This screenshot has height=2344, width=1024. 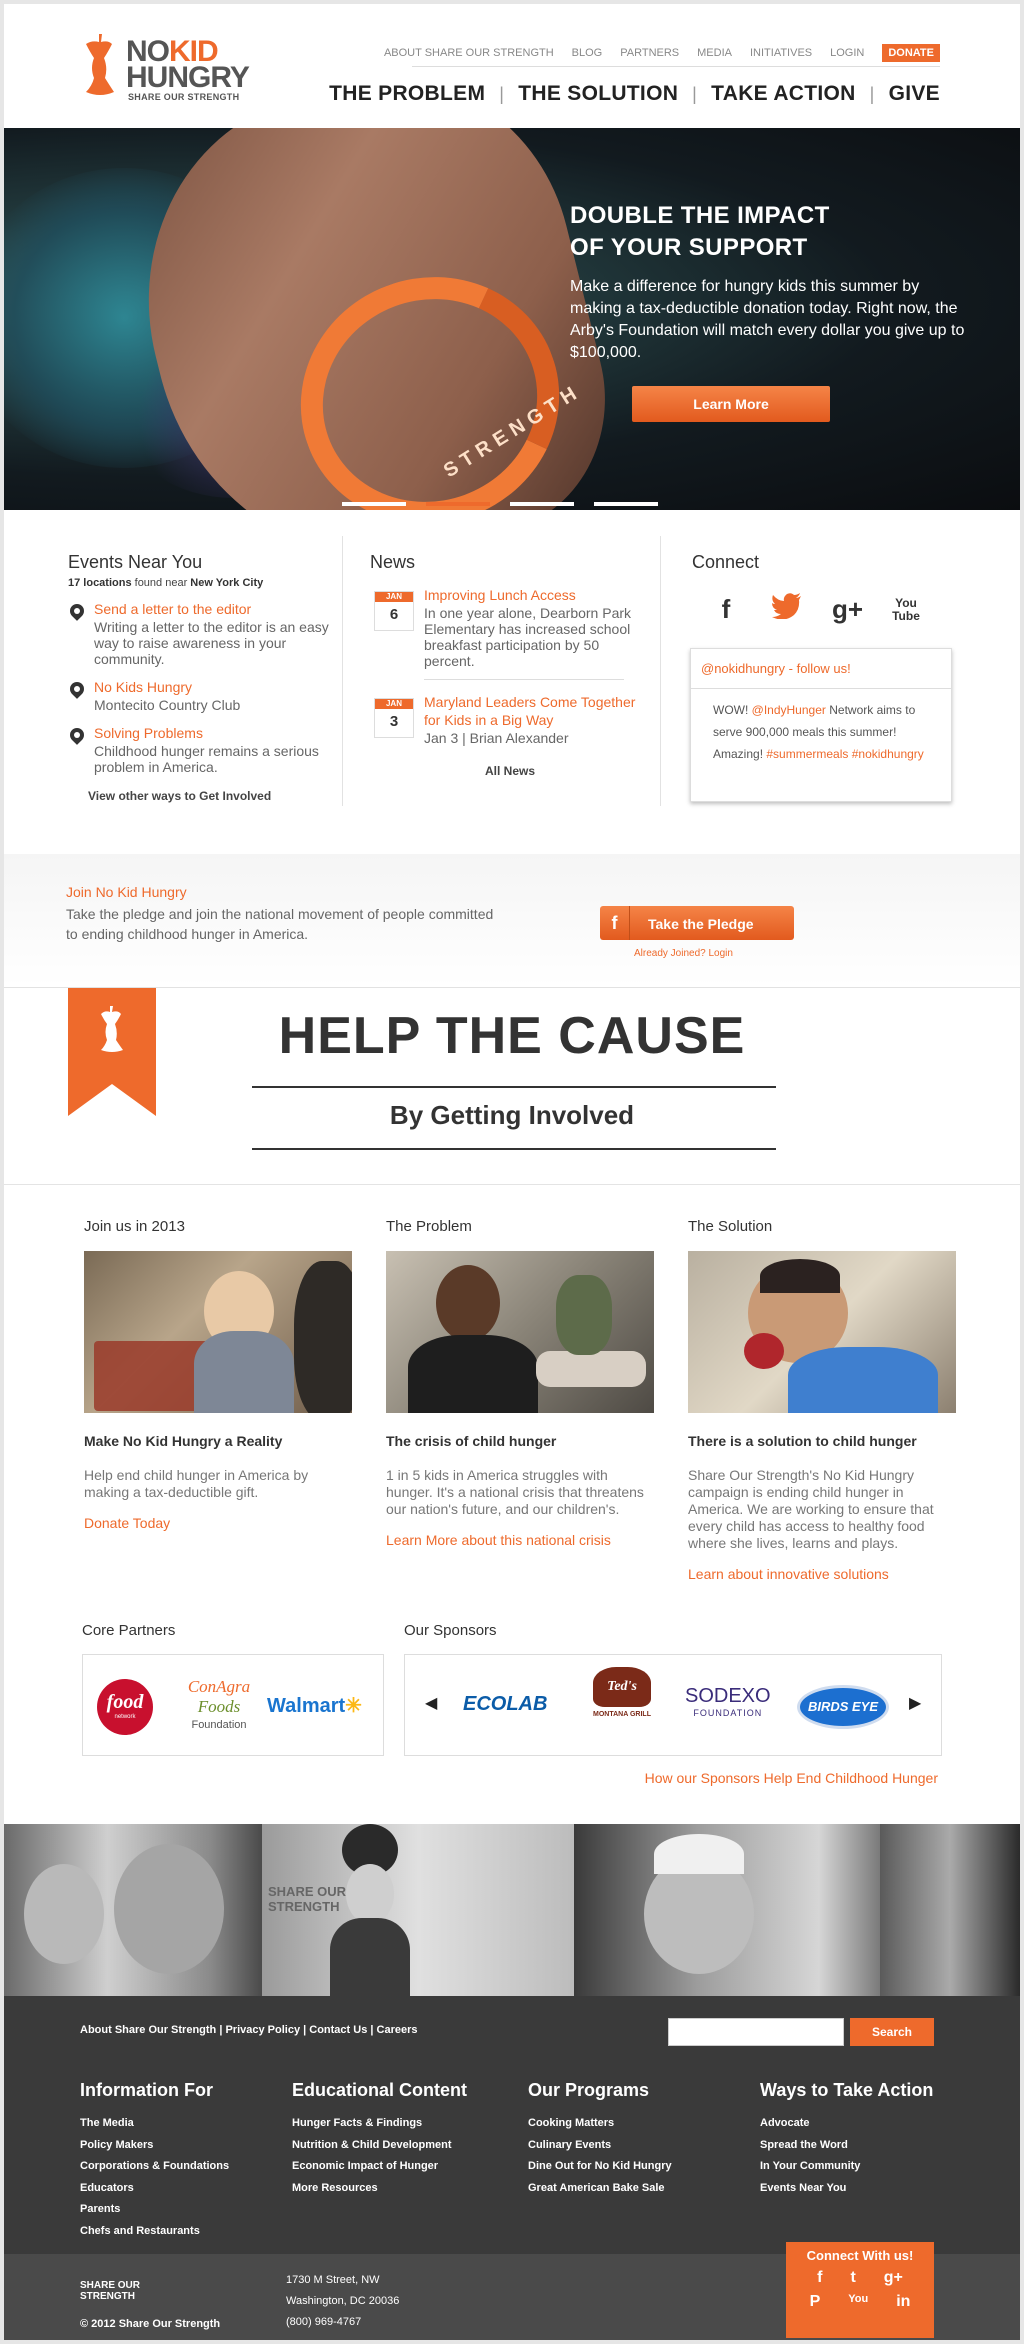 I want to click on footer-link: Spread the Word, so click(x=846, y=2146).